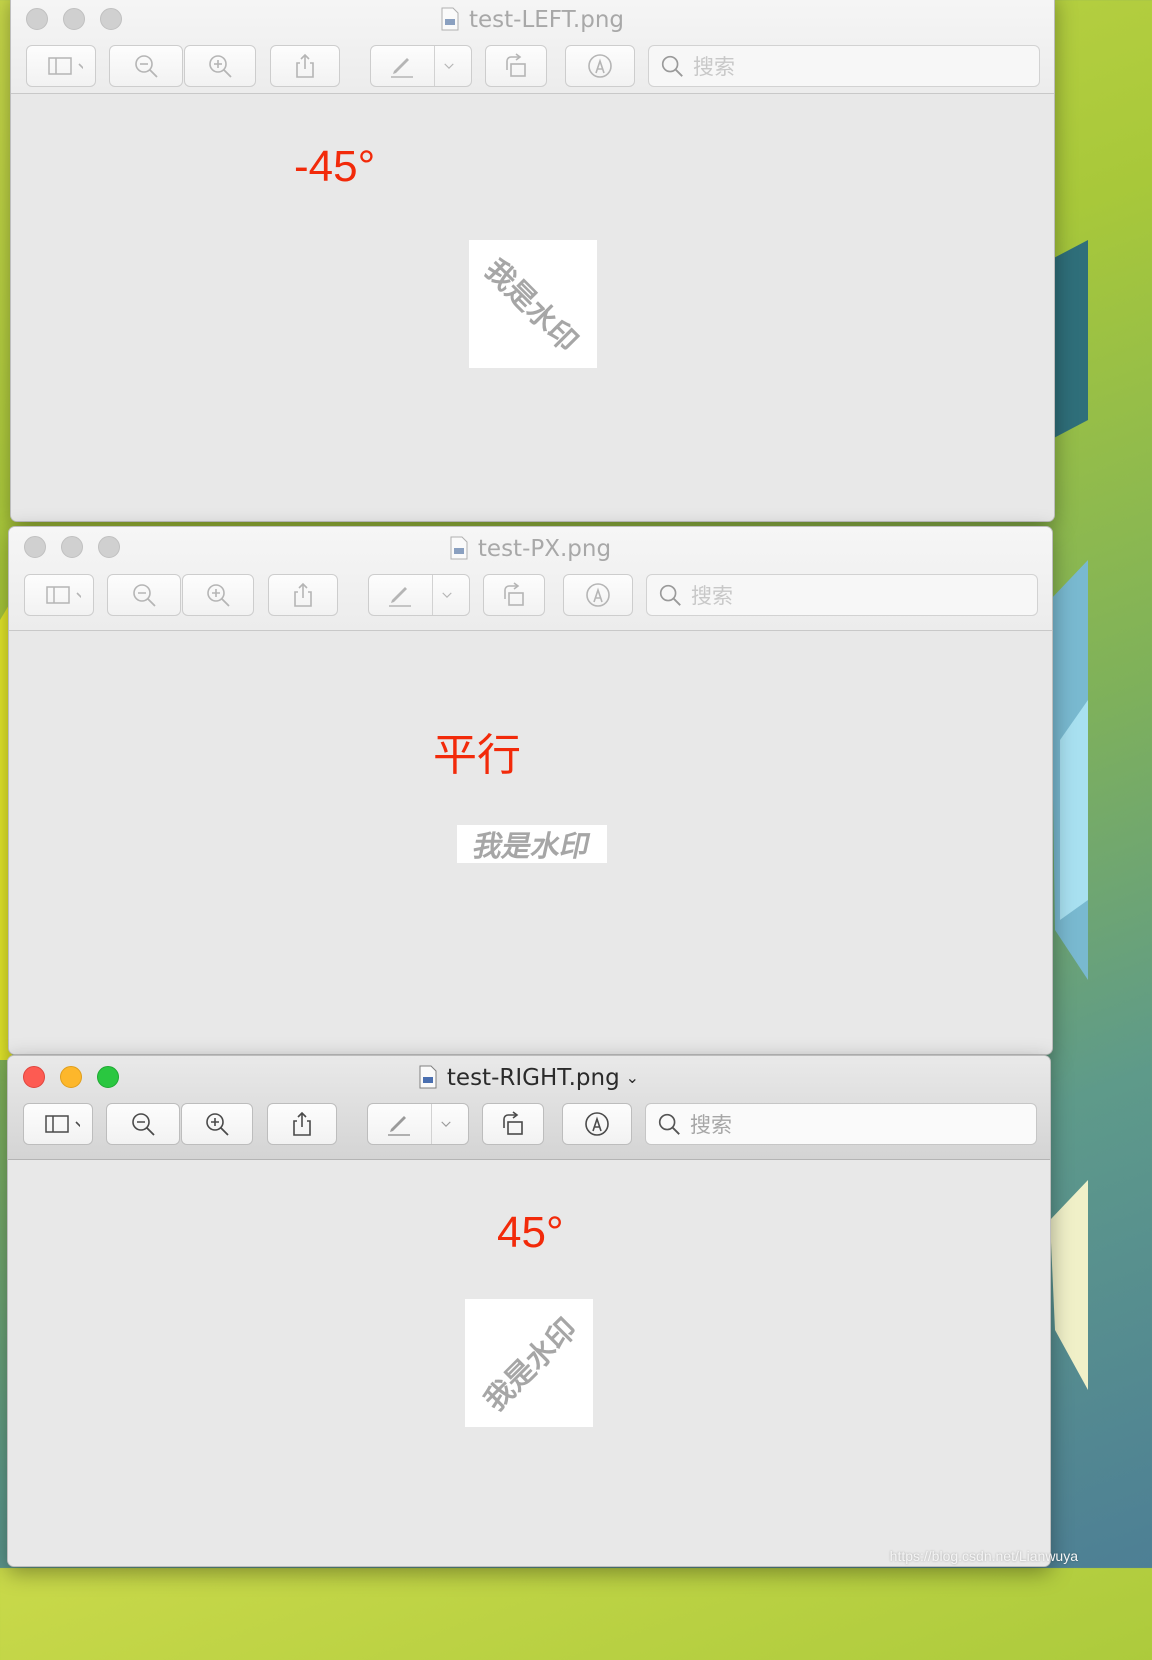  Describe the element at coordinates (530, 1232) in the screenshot. I see `rotation-annotation: 45°` at that location.